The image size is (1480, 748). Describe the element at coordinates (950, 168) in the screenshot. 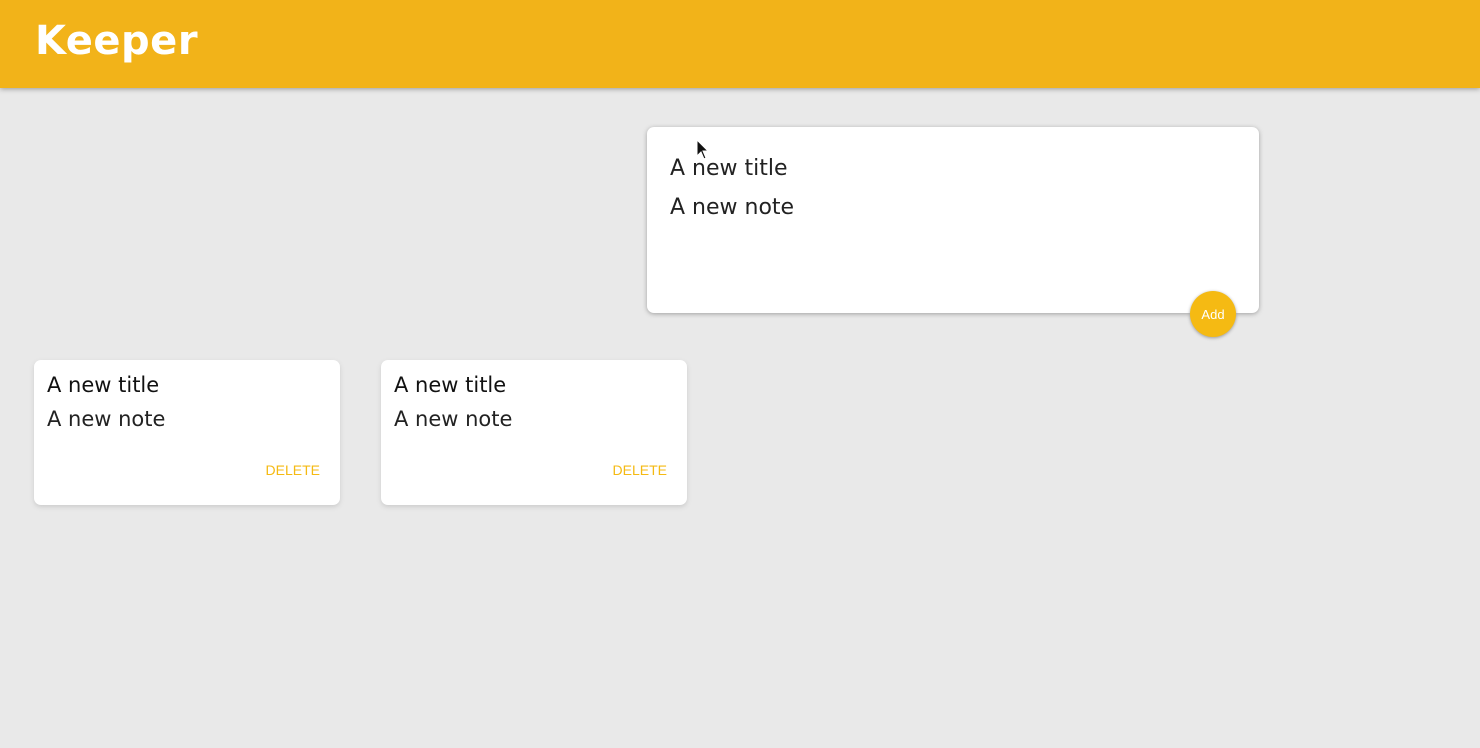

I see `note-title-input` at that location.